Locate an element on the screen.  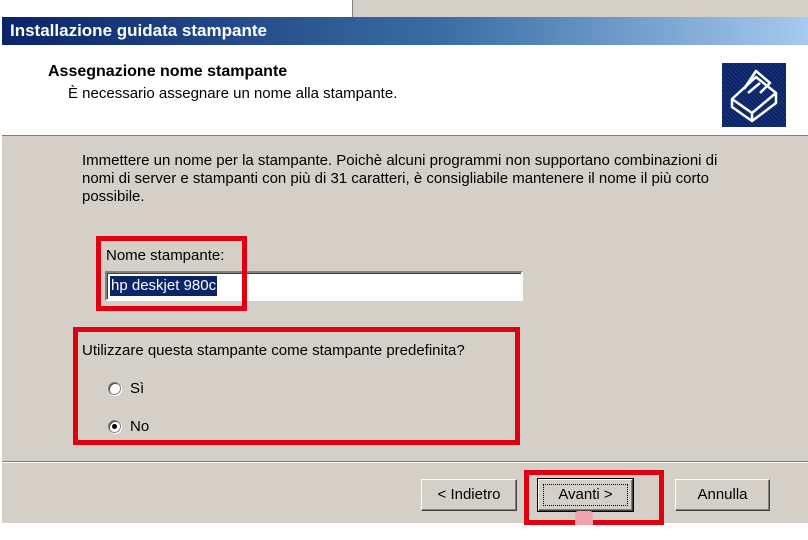
printer-name-value: hp deskjet 980c is located at coordinates (164, 286).